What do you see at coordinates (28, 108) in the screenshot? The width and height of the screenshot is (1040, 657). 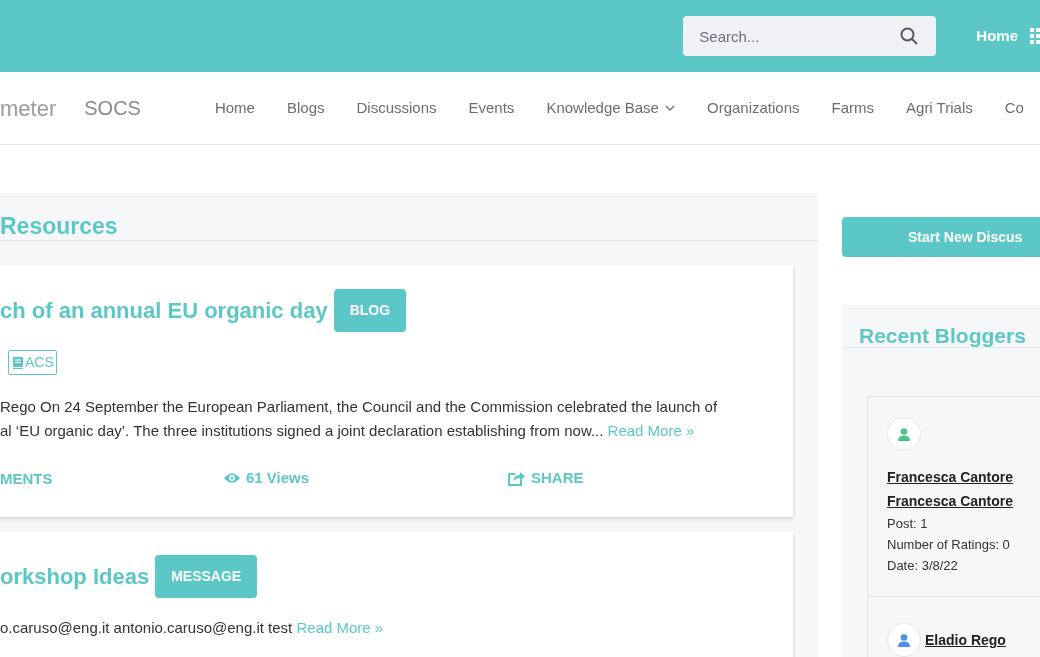 I see `logo-text: meter` at bounding box center [28, 108].